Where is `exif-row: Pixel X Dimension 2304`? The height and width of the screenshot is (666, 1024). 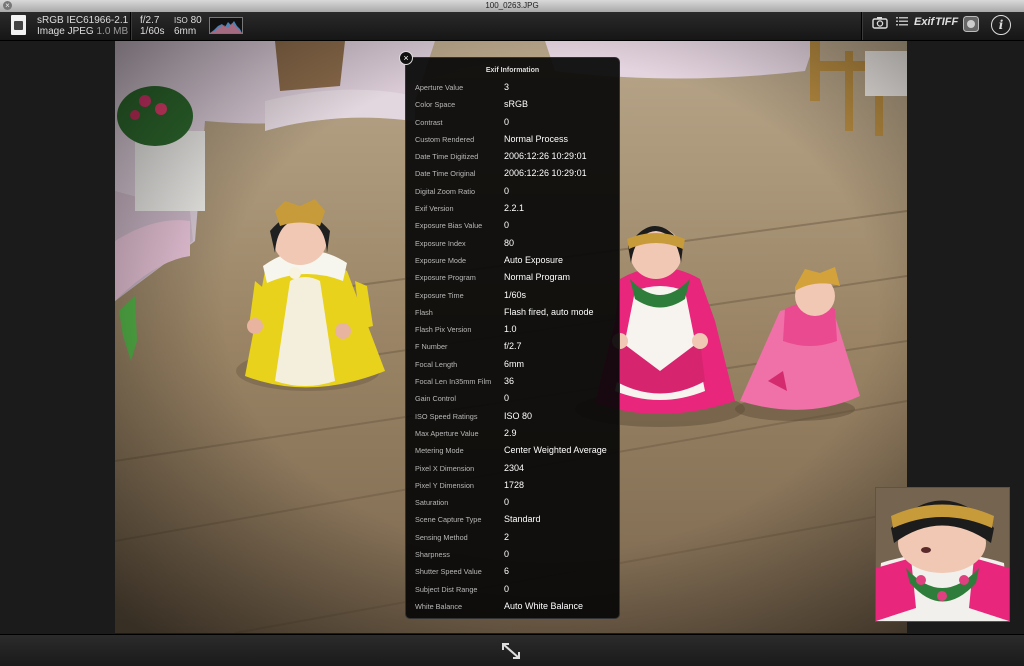
exif-row: Pixel X Dimension 2304 is located at coordinates (512, 468).